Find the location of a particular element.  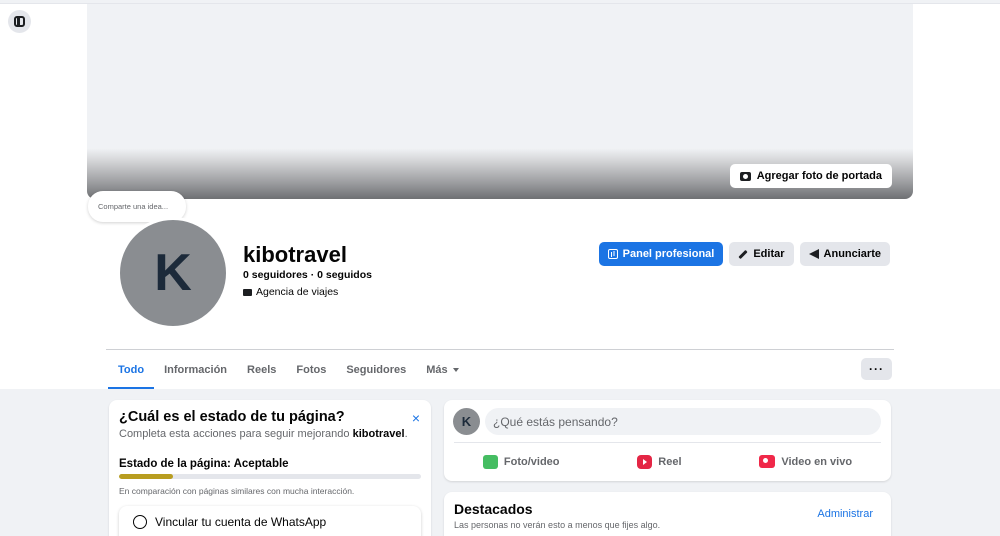

link-whatsapp-button: Vincular tu cuenta de WhatsApp is located at coordinates (270, 521).